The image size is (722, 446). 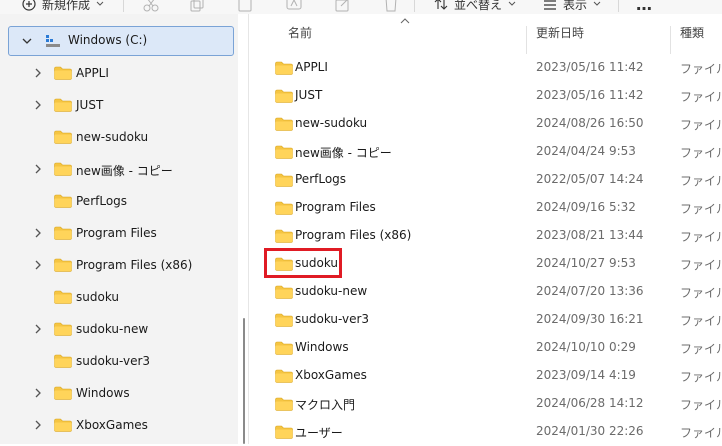 I want to click on file-date: 2024/09/16 5:32, so click(x=586, y=207).